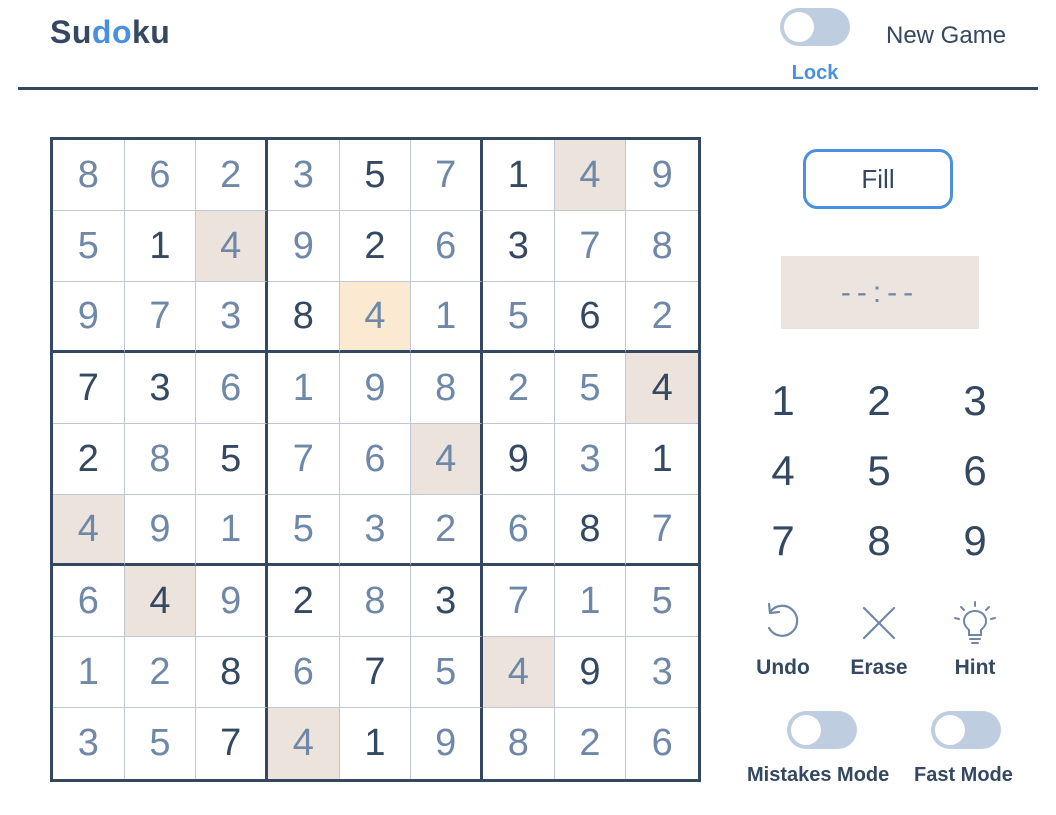  What do you see at coordinates (946, 36) in the screenshot?
I see `new-game-button: New Game` at bounding box center [946, 36].